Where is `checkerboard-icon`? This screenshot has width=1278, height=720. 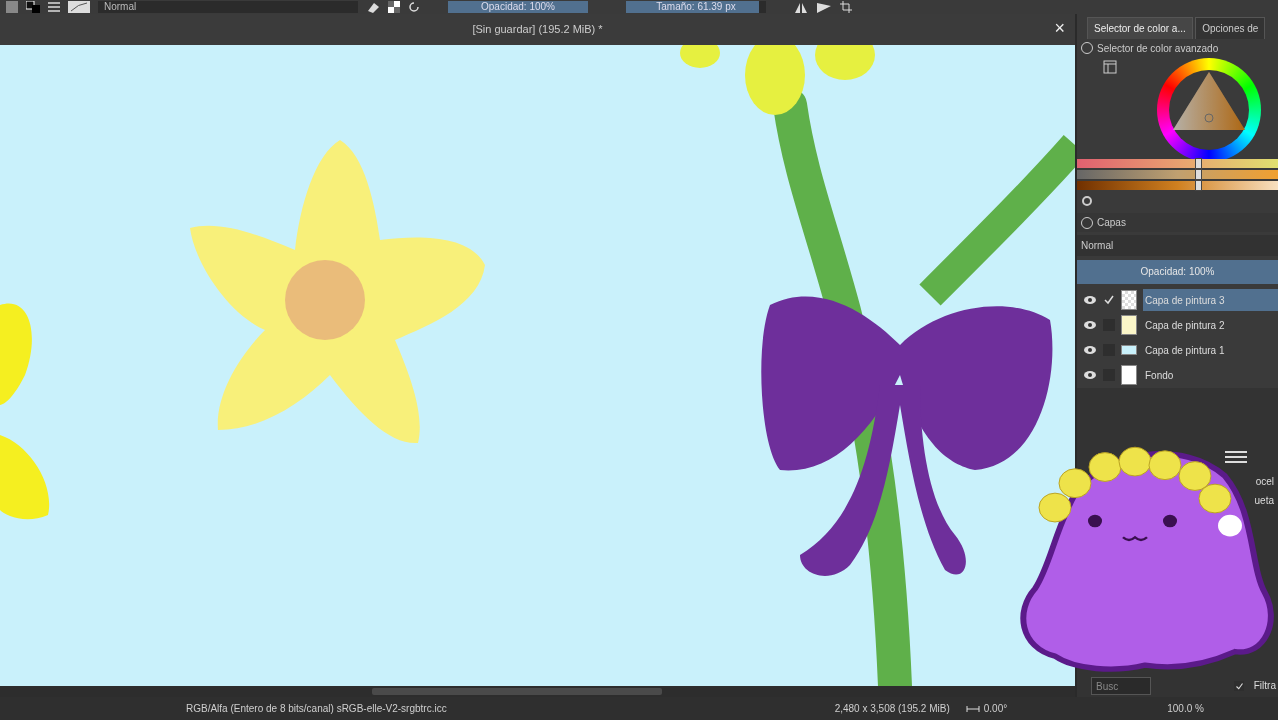 checkerboard-icon is located at coordinates (394, 7).